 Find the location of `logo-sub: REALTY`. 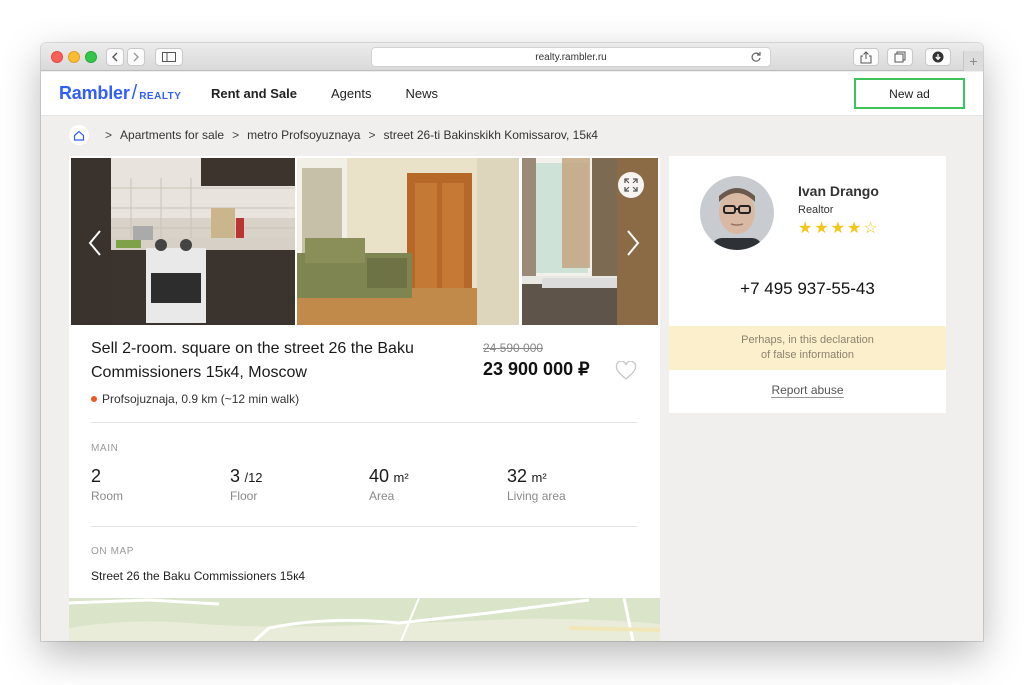

logo-sub: REALTY is located at coordinates (160, 96).